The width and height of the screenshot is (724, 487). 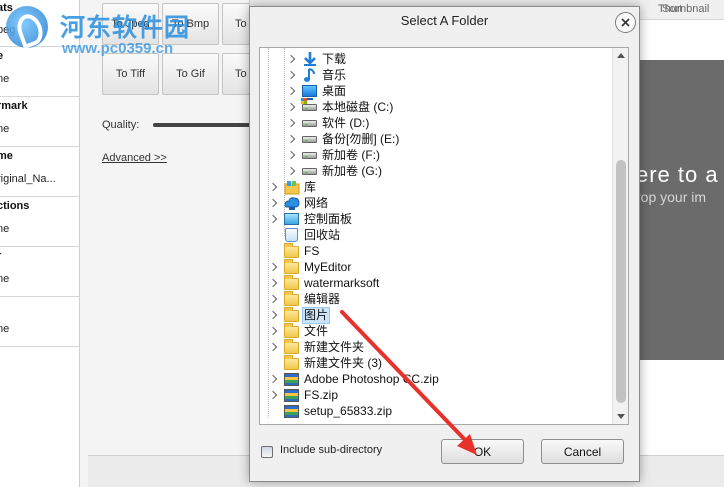 What do you see at coordinates (292, 188) in the screenshot?
I see `library-icon` at bounding box center [292, 188].